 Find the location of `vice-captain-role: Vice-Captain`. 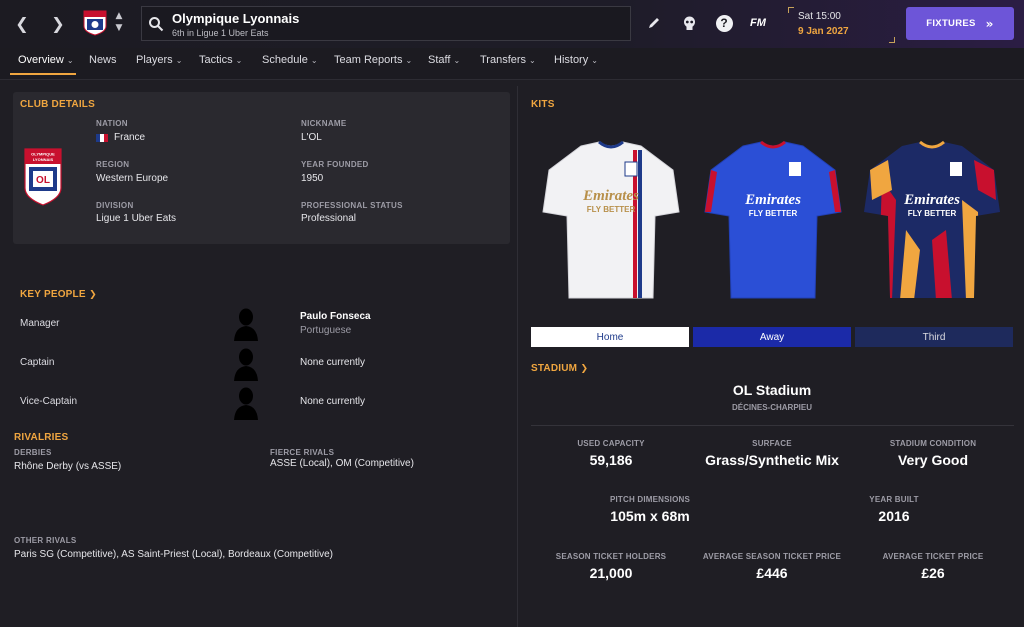

vice-captain-role: Vice-Captain is located at coordinates (49, 401).